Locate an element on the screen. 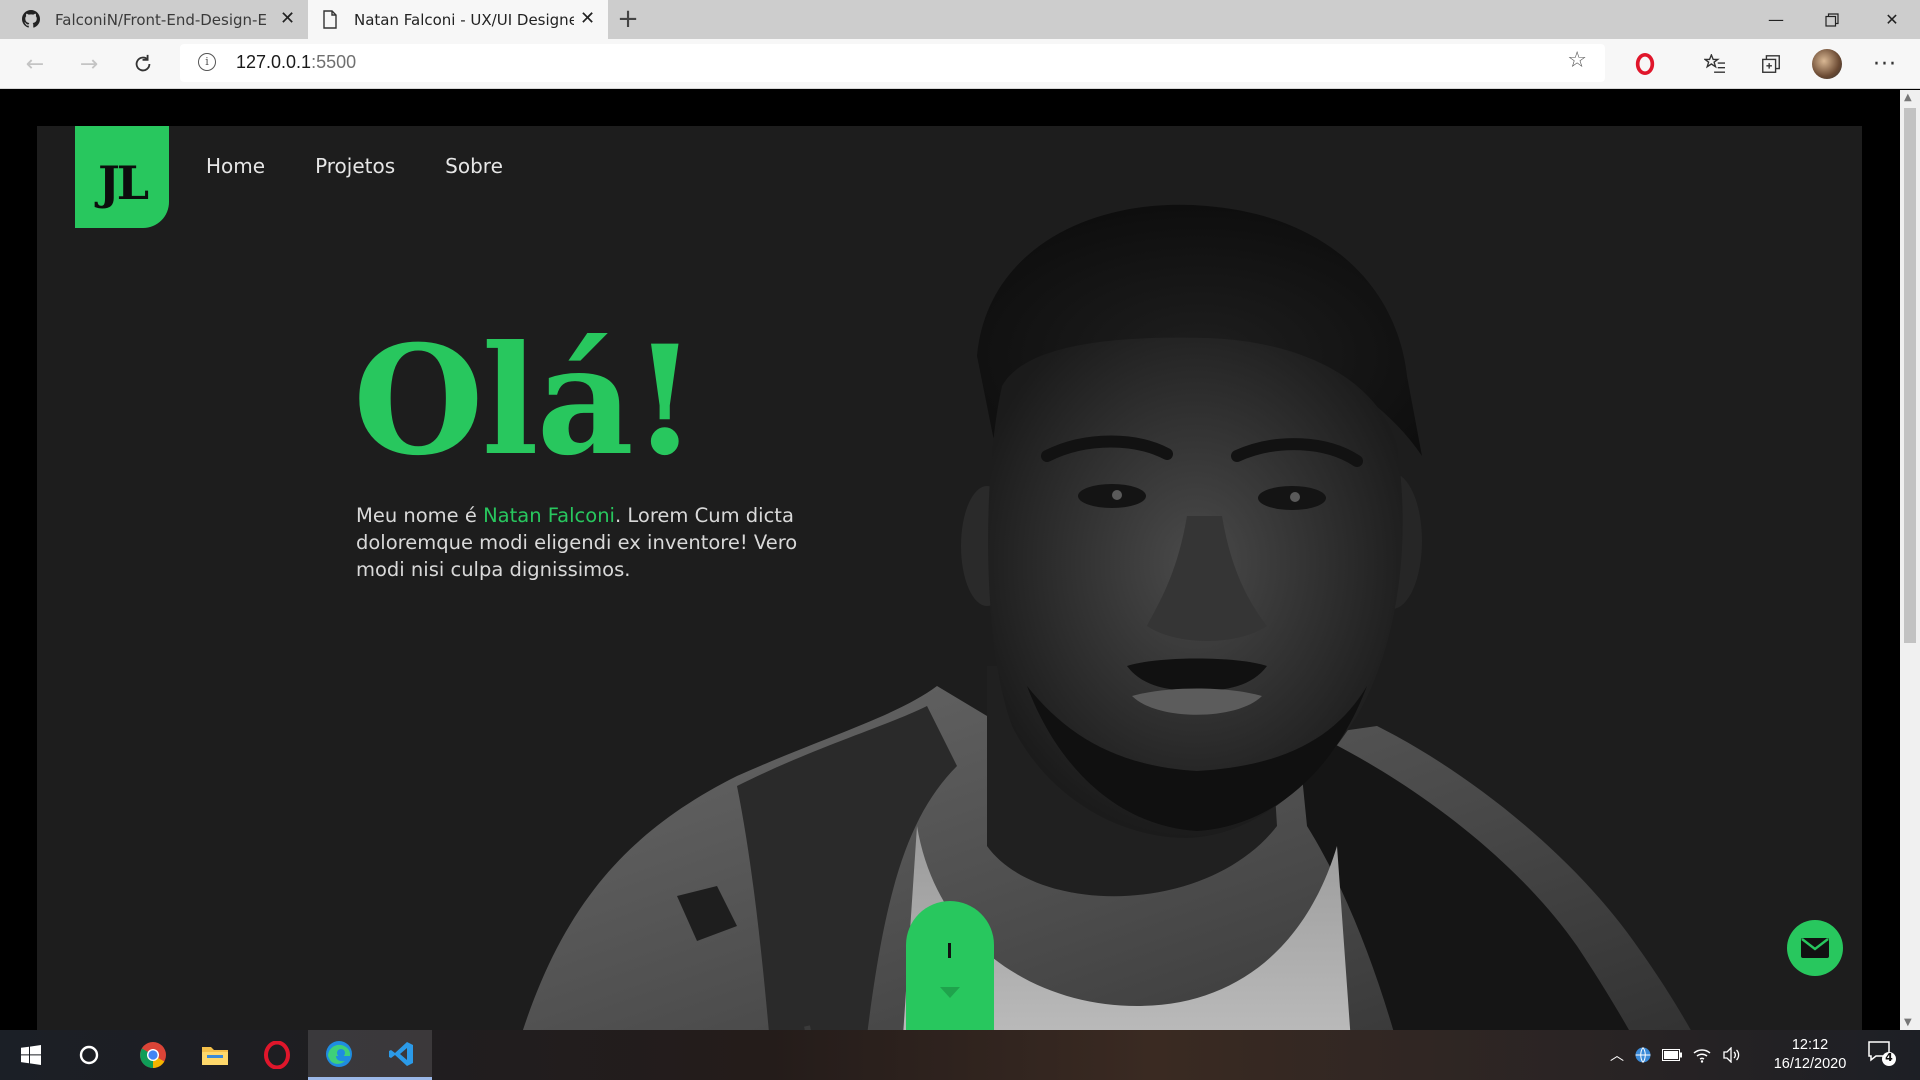 This screenshot has height=1080, width=1920. chevron-down-icon is located at coordinates (950, 992).